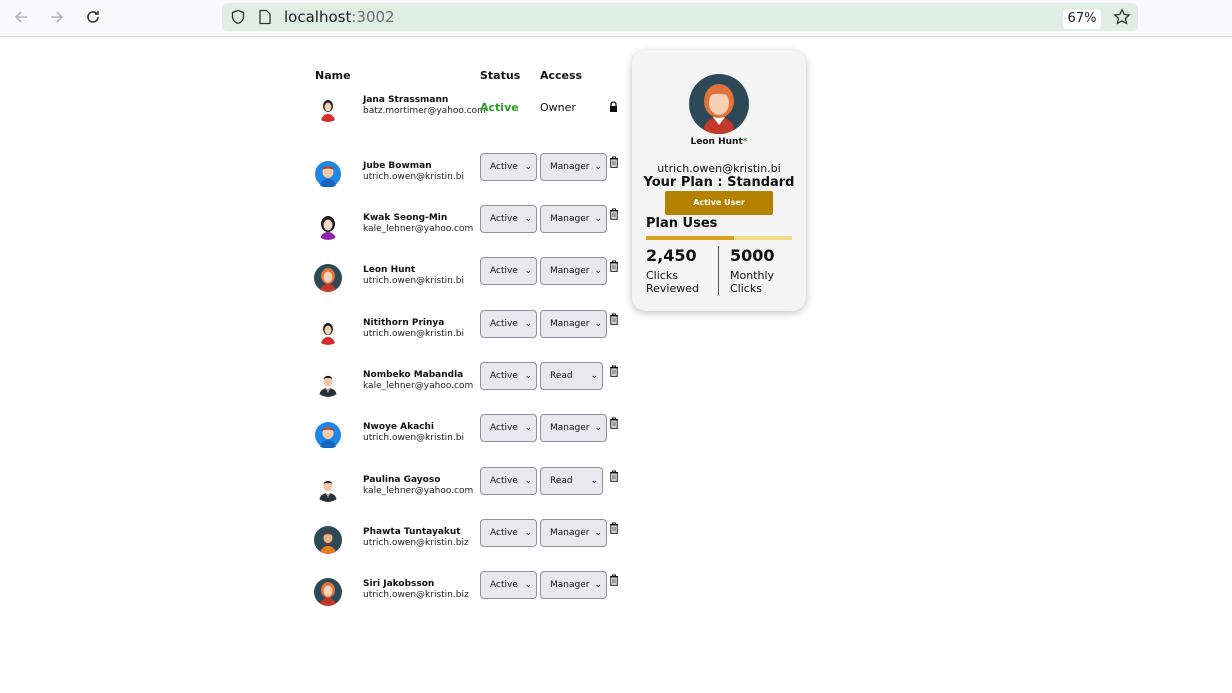 This screenshot has width=1232, height=693. Describe the element at coordinates (671, 255) in the screenshot. I see `clicks-reviewed-value: 2,450` at that location.